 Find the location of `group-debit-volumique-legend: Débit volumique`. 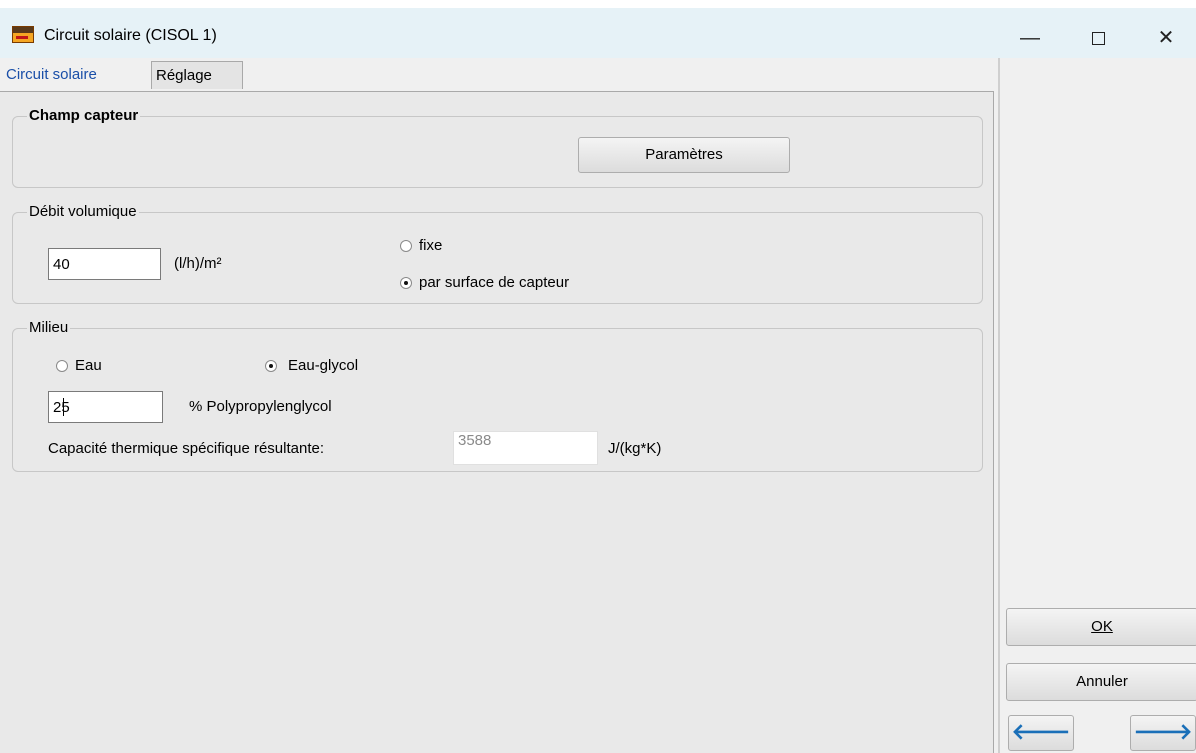

group-debit-volumique-legend: Débit volumique is located at coordinates (83, 211).